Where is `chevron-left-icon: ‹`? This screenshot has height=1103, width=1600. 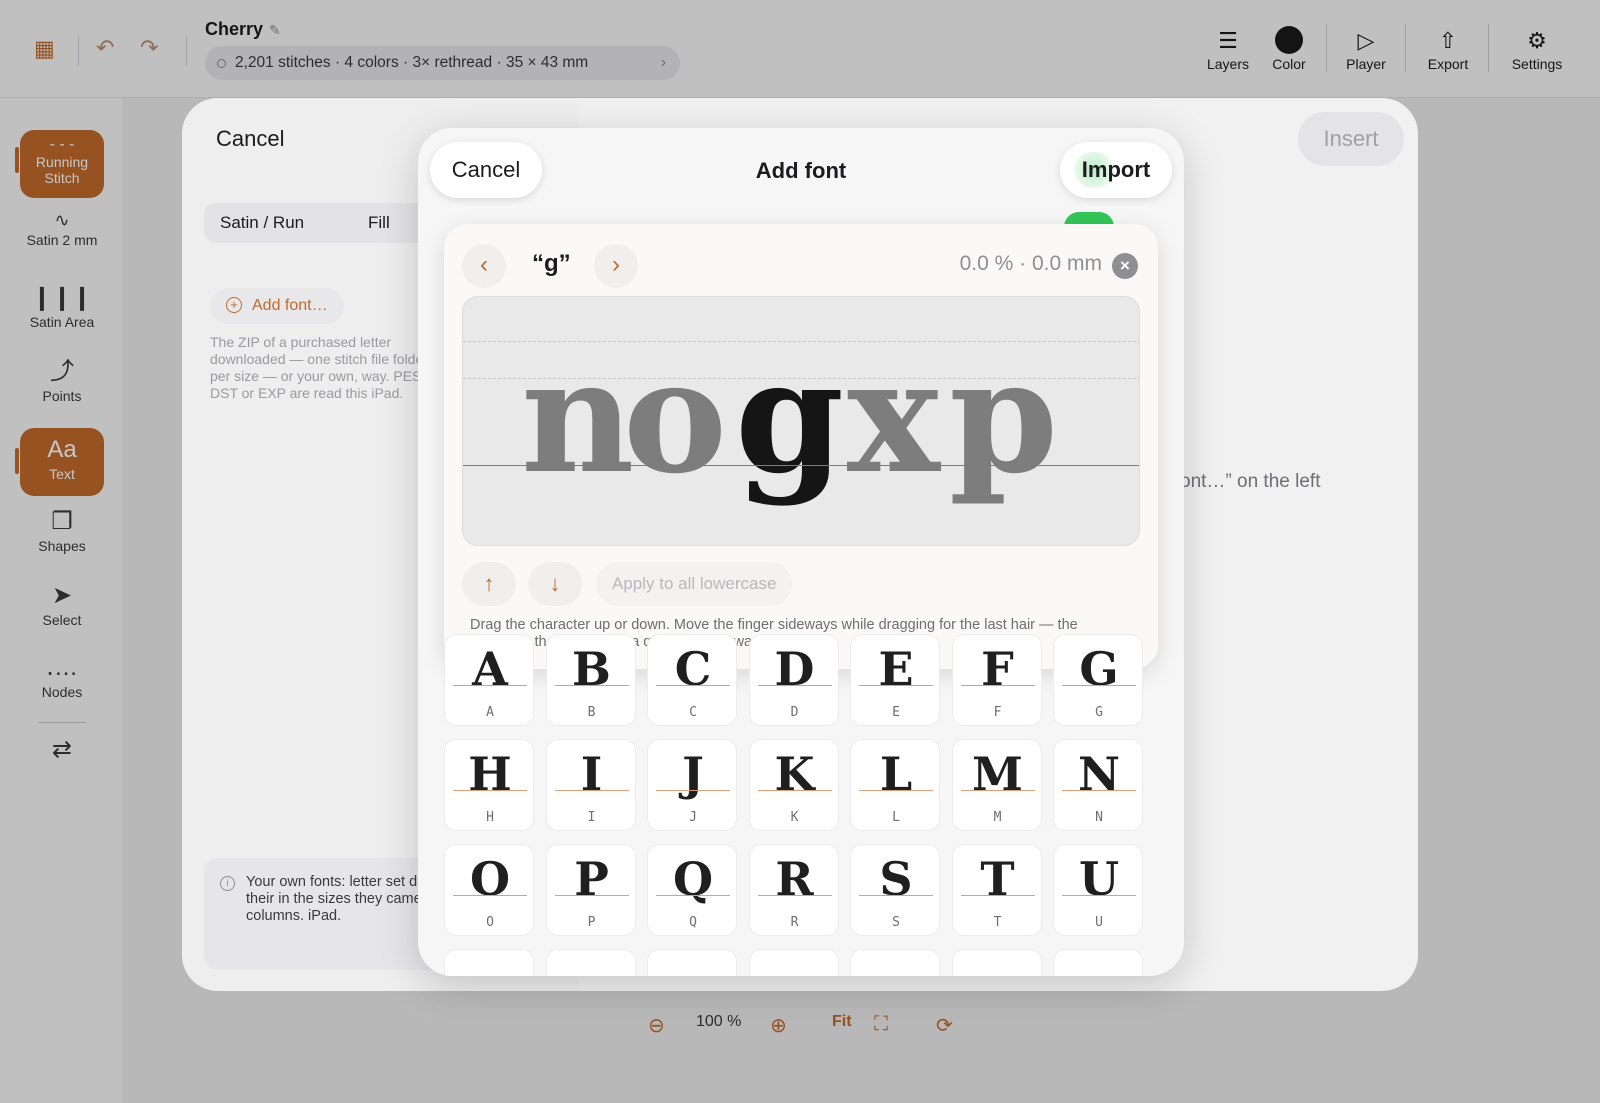
chevron-left-icon: ‹ is located at coordinates (484, 264).